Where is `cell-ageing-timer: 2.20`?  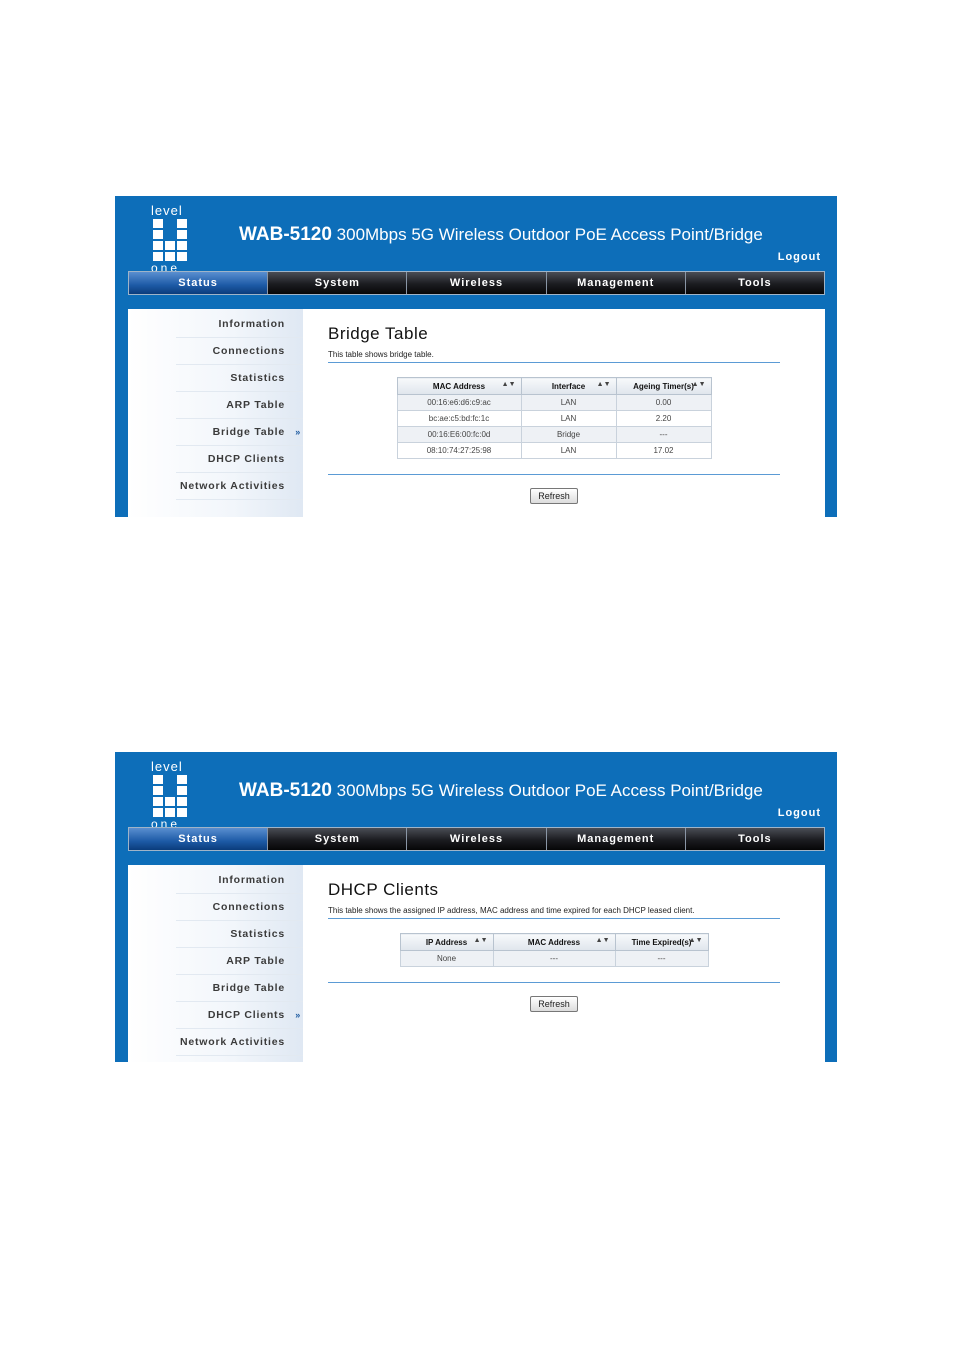 cell-ageing-timer: 2.20 is located at coordinates (663, 418).